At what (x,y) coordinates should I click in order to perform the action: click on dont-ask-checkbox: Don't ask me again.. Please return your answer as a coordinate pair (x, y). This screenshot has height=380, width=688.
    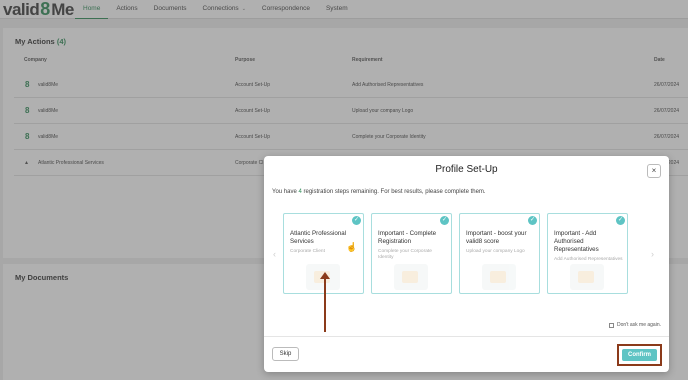
    Looking at the image, I should click on (634, 325).